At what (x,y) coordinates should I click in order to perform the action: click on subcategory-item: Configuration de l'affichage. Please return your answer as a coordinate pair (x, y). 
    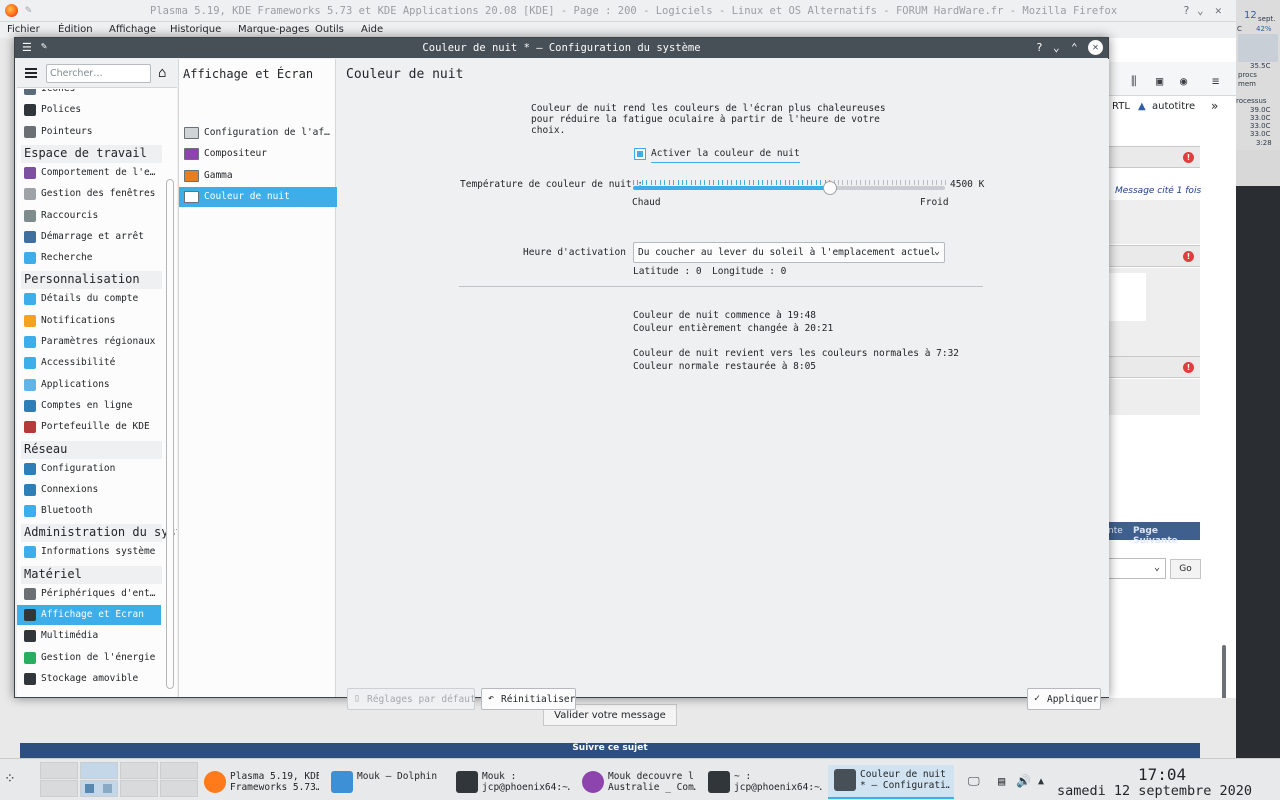
    Looking at the image, I should click on (258, 133).